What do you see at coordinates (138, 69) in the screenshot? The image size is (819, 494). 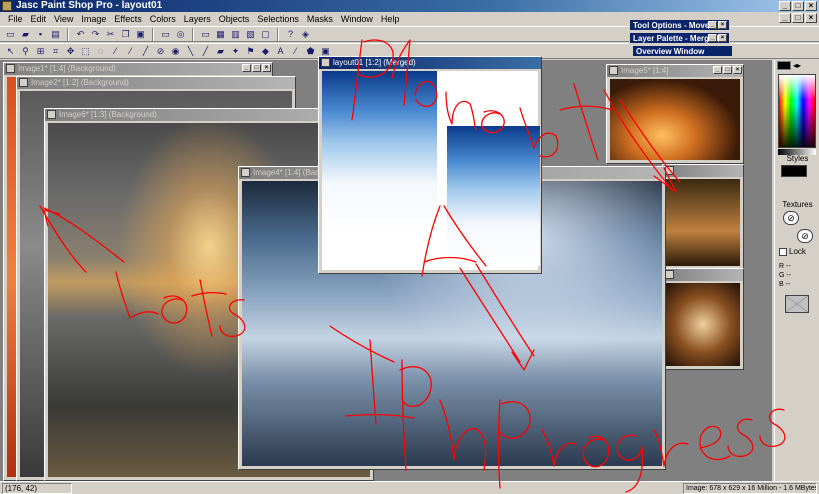 I see `document-title-bar: Image1* [1:4] (Background) _ □ ×` at bounding box center [138, 69].